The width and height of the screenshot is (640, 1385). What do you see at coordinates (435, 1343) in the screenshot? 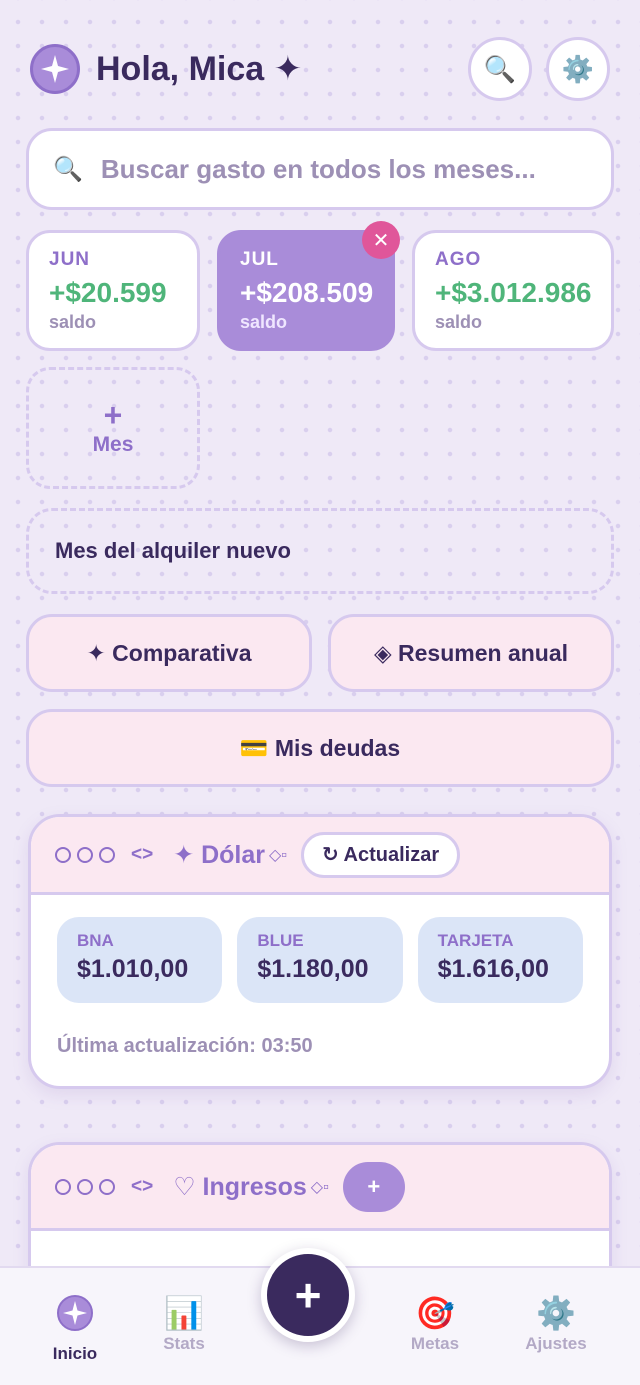
I see `nav-label: Metas` at bounding box center [435, 1343].